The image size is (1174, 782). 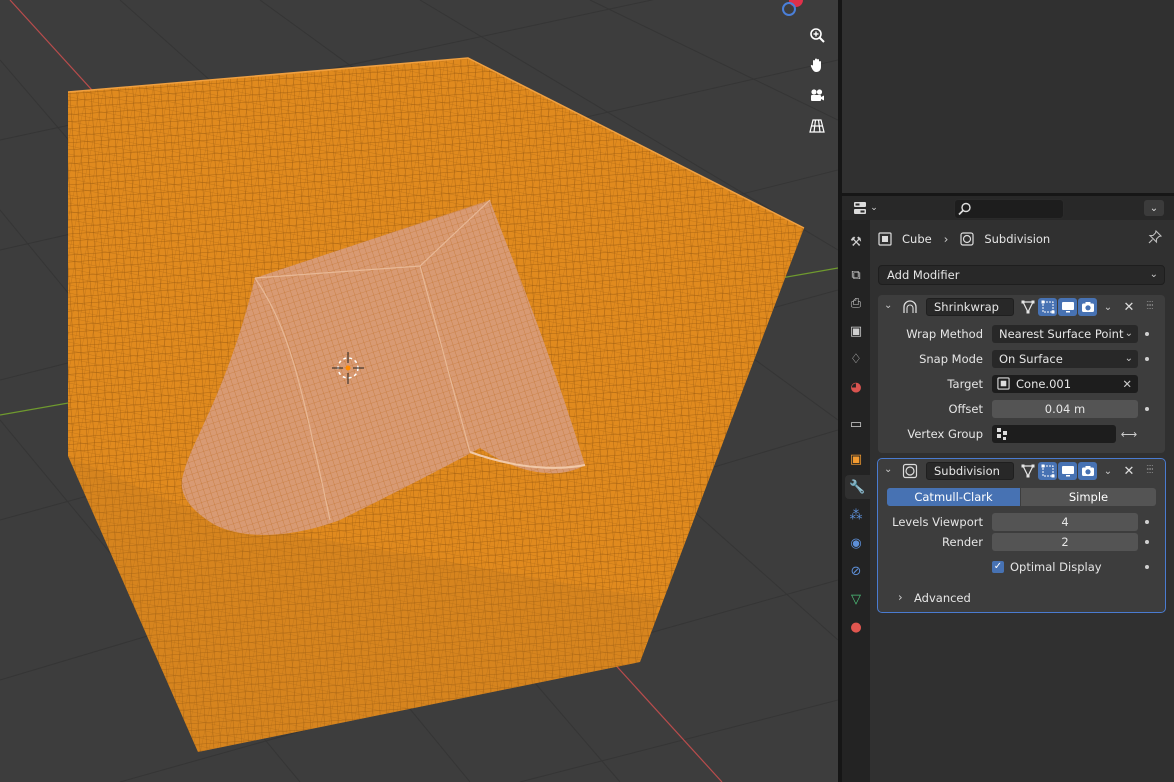 I want to click on close-icon: ✕, so click(x=1129, y=471).